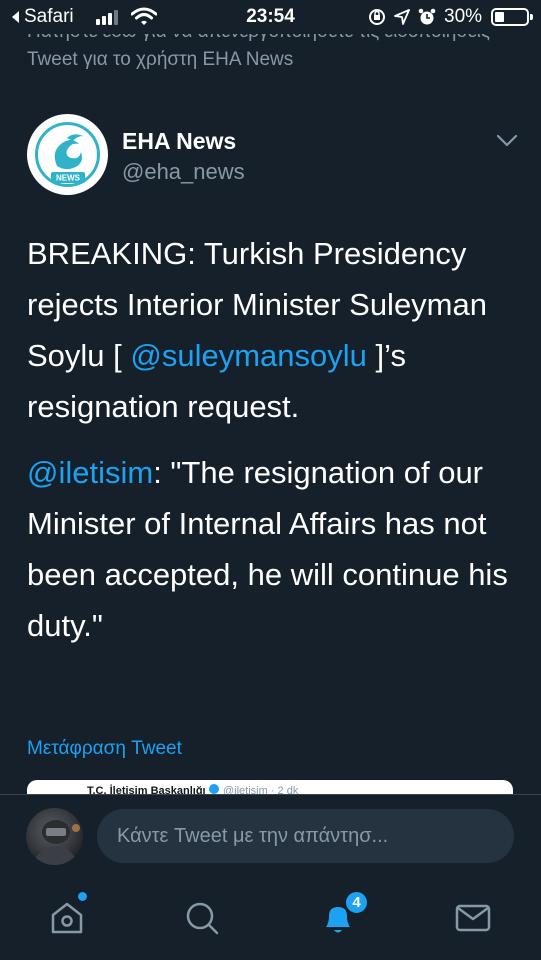  I want to click on alarm-clock-icon, so click(427, 16).